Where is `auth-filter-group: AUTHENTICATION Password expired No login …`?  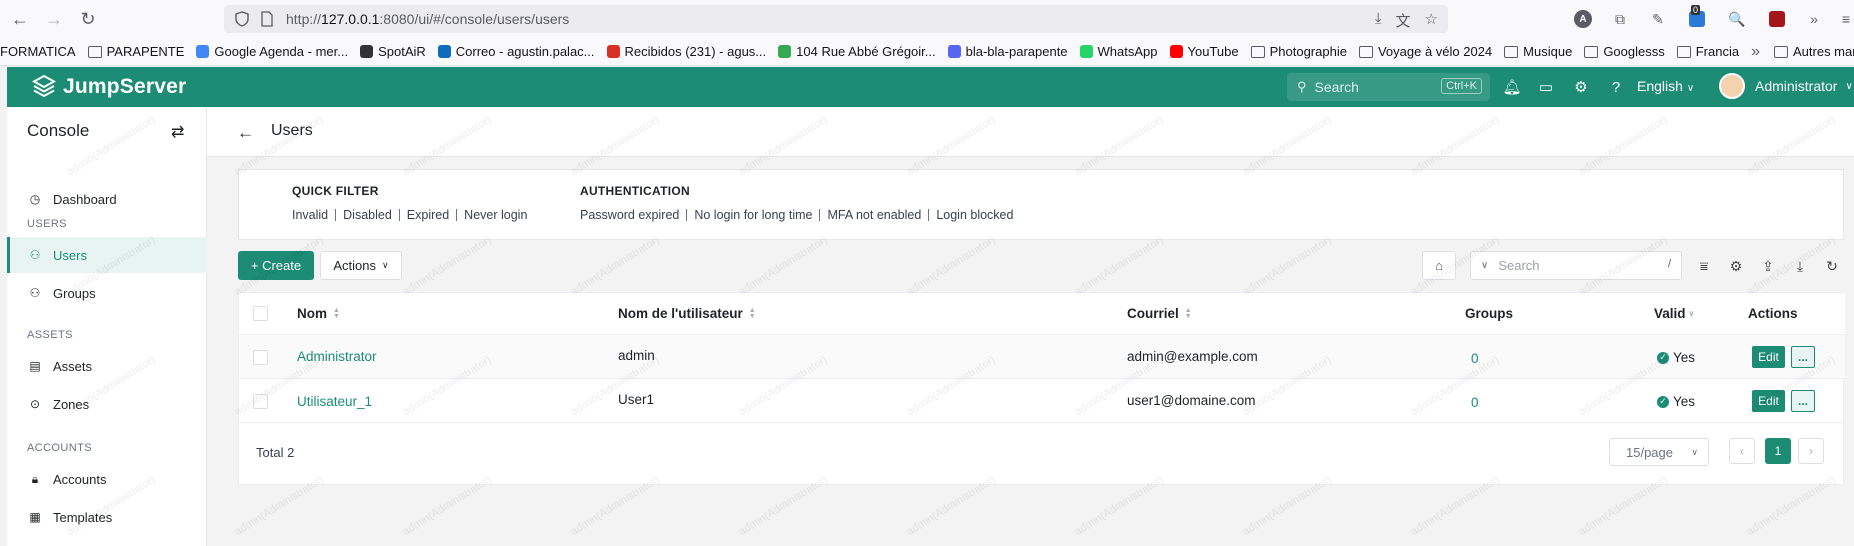 auth-filter-group: AUTHENTICATION Password expired No login … is located at coordinates (796, 203).